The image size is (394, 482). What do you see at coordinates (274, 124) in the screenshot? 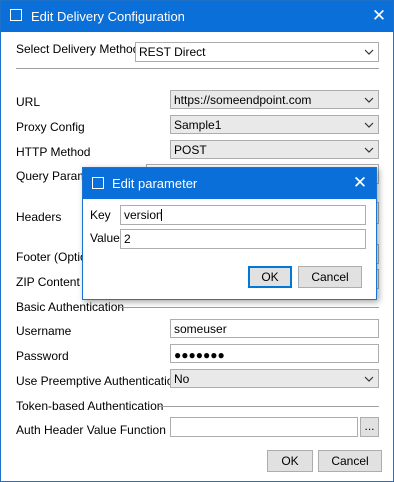
I see `proxy-config-select: Sample1` at bounding box center [274, 124].